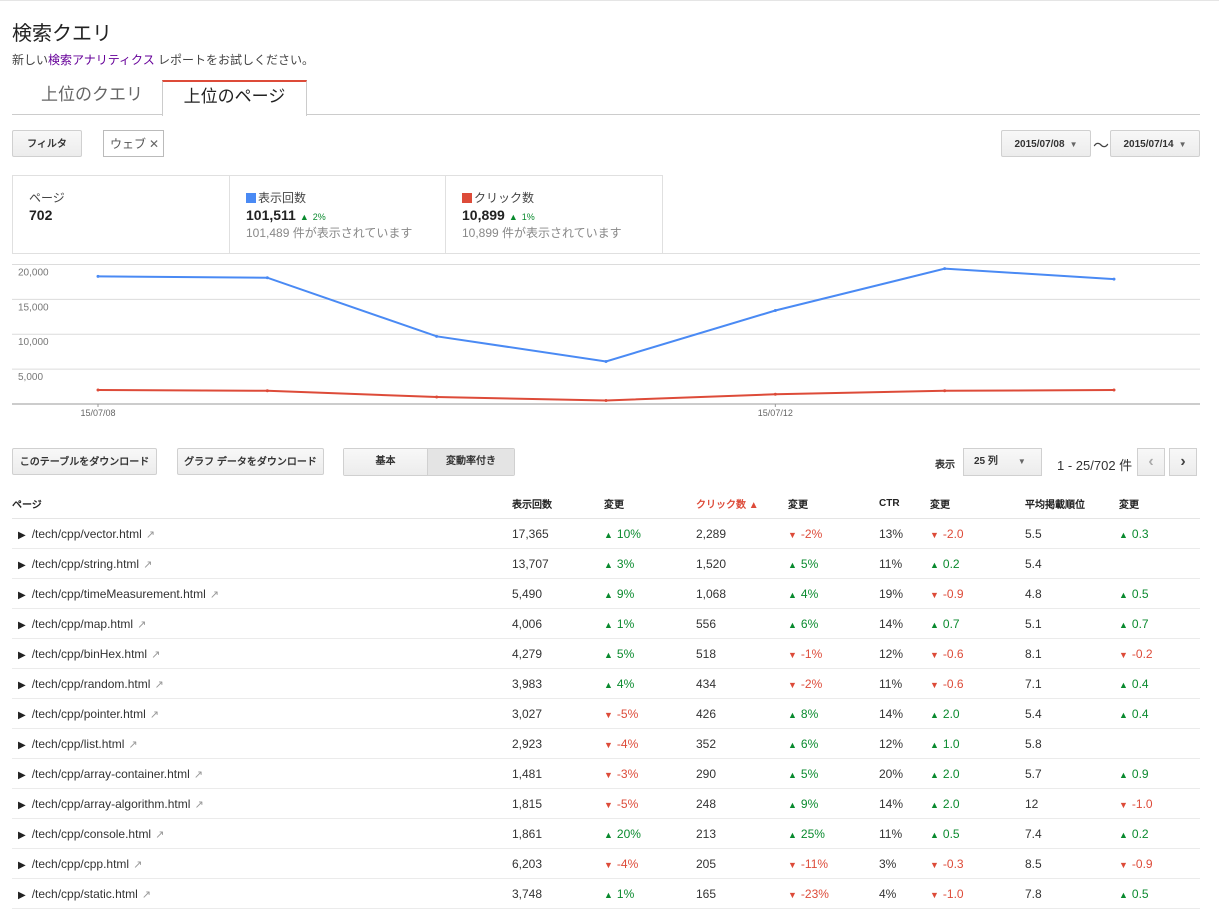  I want to click on col-ctr-change: 変更, so click(977, 503).